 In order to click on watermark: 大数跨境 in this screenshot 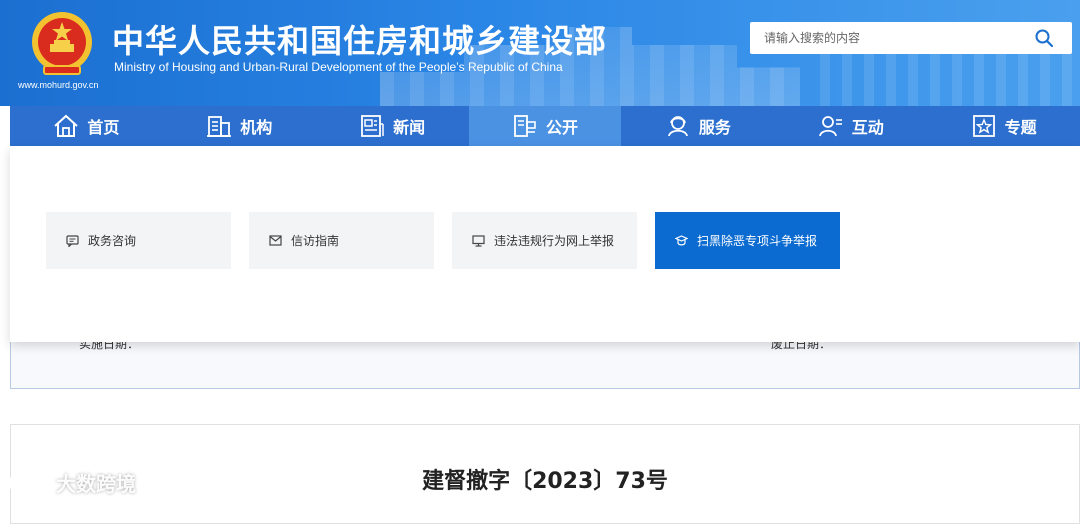, I will do `click(72, 482)`.